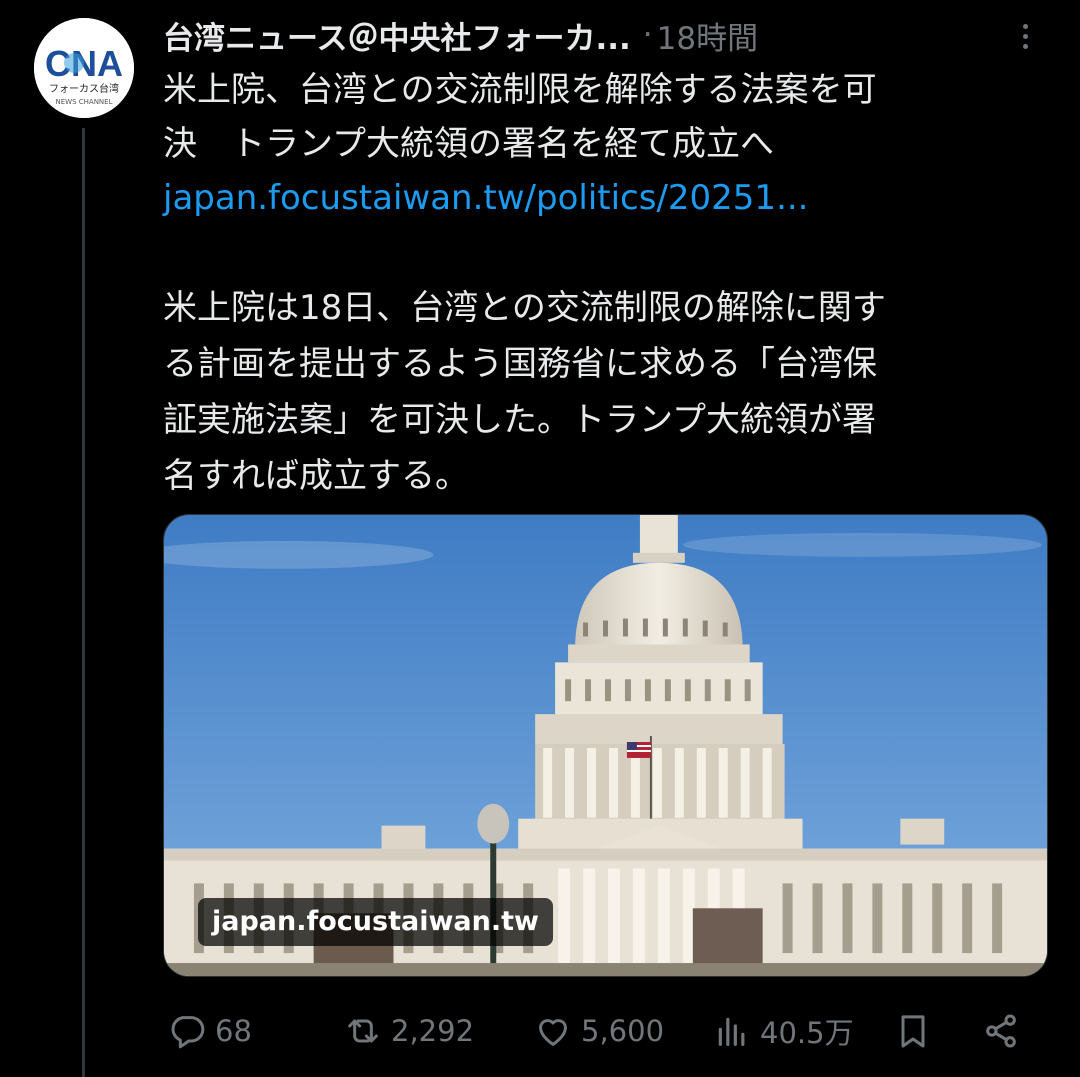 Image resolution: width=1080 pixels, height=1077 pixels. Describe the element at coordinates (433, 1031) in the screenshot. I see `repost-count: 2,292` at that location.